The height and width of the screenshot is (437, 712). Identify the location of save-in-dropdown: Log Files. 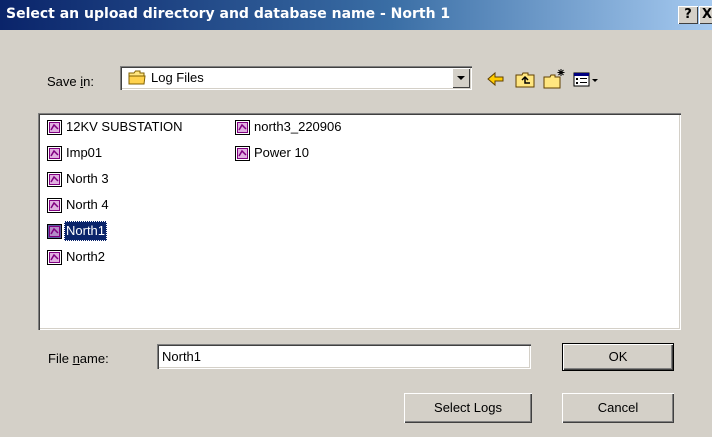
(296, 78).